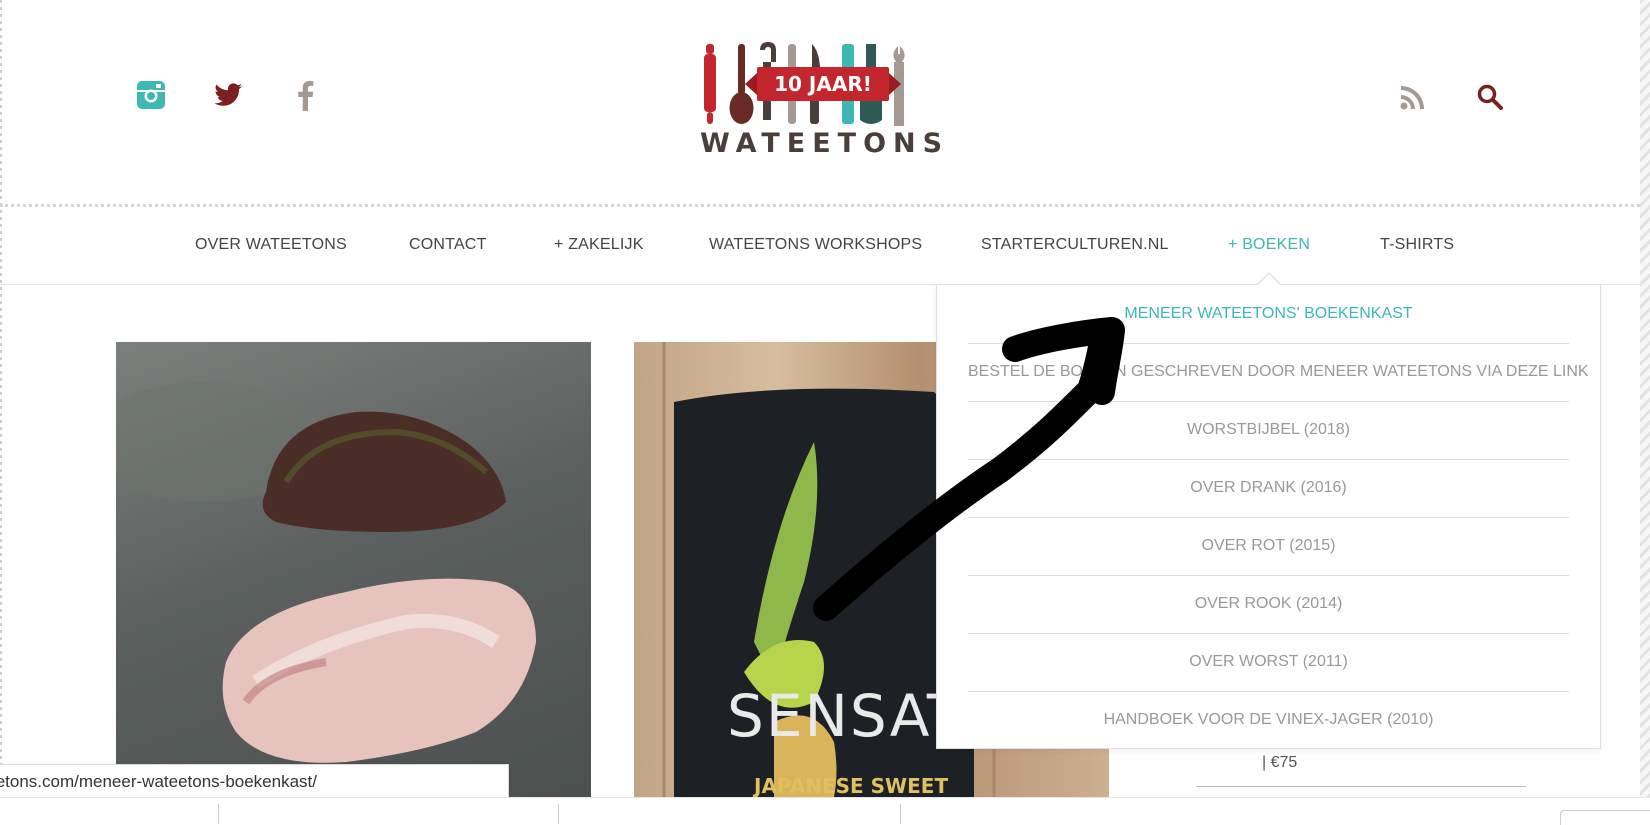 The height and width of the screenshot is (825, 1650). Describe the element at coordinates (1268, 604) in the screenshot. I see `dropdown-item-over-rook: OVER ROOK (2014)` at that location.